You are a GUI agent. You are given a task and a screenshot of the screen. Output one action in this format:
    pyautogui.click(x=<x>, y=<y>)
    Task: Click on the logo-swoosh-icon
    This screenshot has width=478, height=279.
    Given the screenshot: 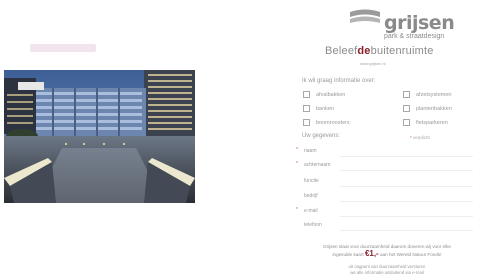 What is the action you would take?
    pyautogui.click(x=365, y=16)
    